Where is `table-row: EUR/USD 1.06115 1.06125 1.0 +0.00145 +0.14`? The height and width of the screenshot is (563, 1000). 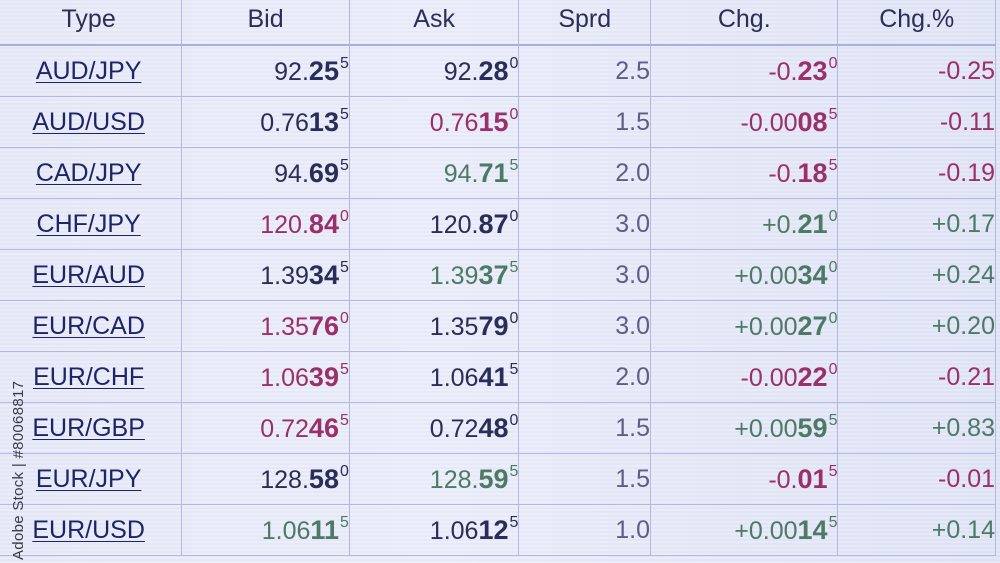 table-row: EUR/USD 1.06115 1.06125 1.0 +0.00145 +0.14 is located at coordinates (498, 530).